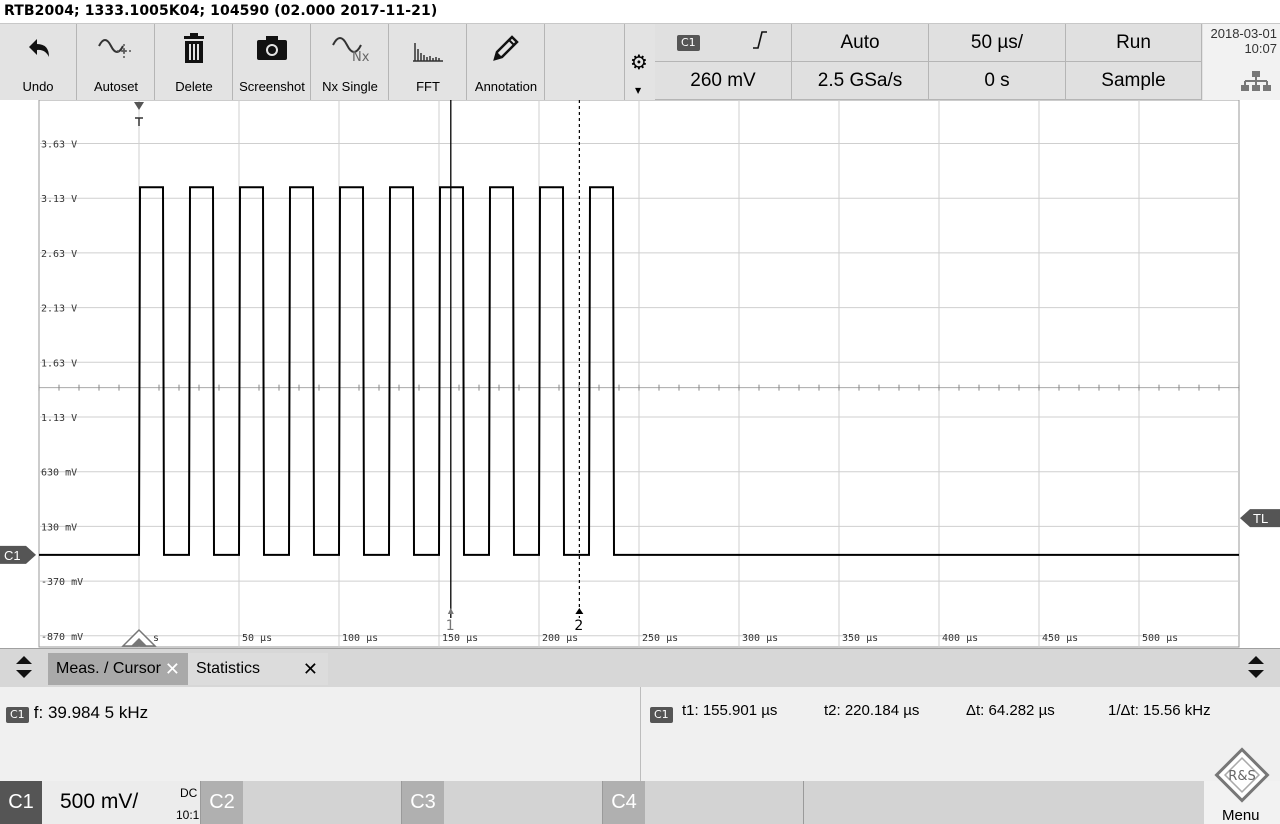 The image size is (1280, 824). What do you see at coordinates (272, 86) in the screenshot?
I see `screenshot-label: Screenshot` at bounding box center [272, 86].